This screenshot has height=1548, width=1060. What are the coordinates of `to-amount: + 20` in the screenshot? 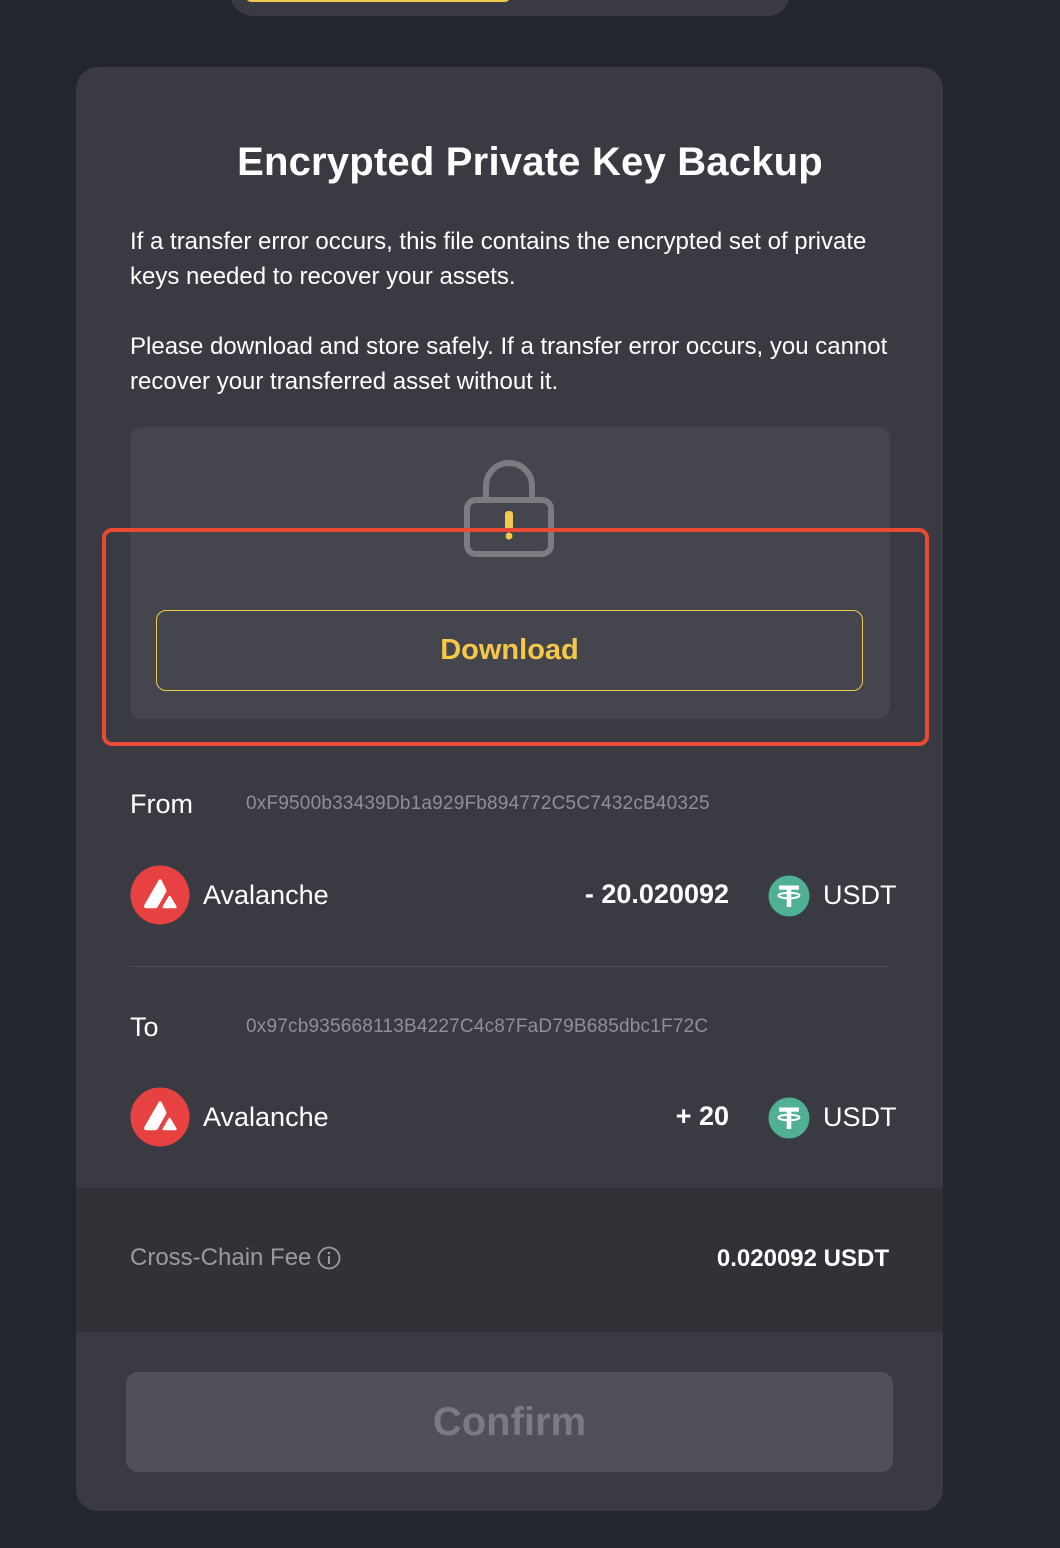 It's located at (702, 1116).